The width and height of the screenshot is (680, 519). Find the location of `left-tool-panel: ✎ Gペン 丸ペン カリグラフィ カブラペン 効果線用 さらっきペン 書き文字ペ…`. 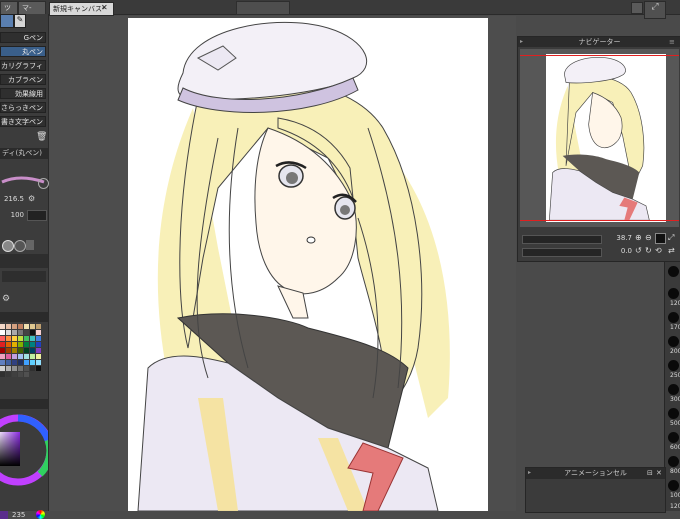

left-tool-panel: ✎ Gペン 丸ペン カリグラフィ カブラペン 効果線用 さらっきペン 書き文字ペ… is located at coordinates (24, 266).